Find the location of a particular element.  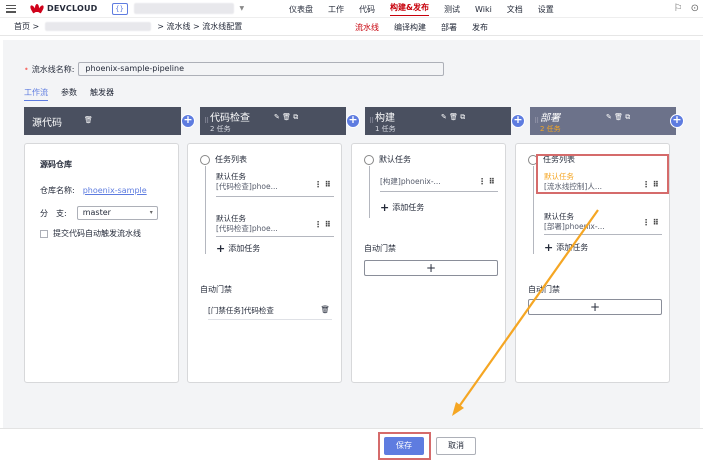

auto-trigger-label: 提交代码自动触发流水线 is located at coordinates (97, 233).